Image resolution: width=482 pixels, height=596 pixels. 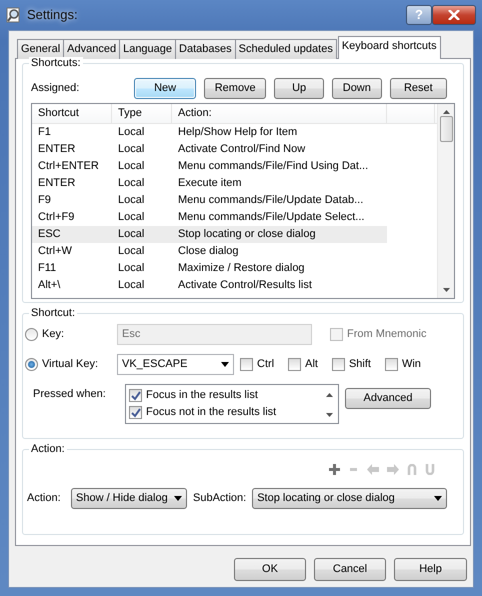 I want to click on column-header: Action:, so click(x=279, y=113).